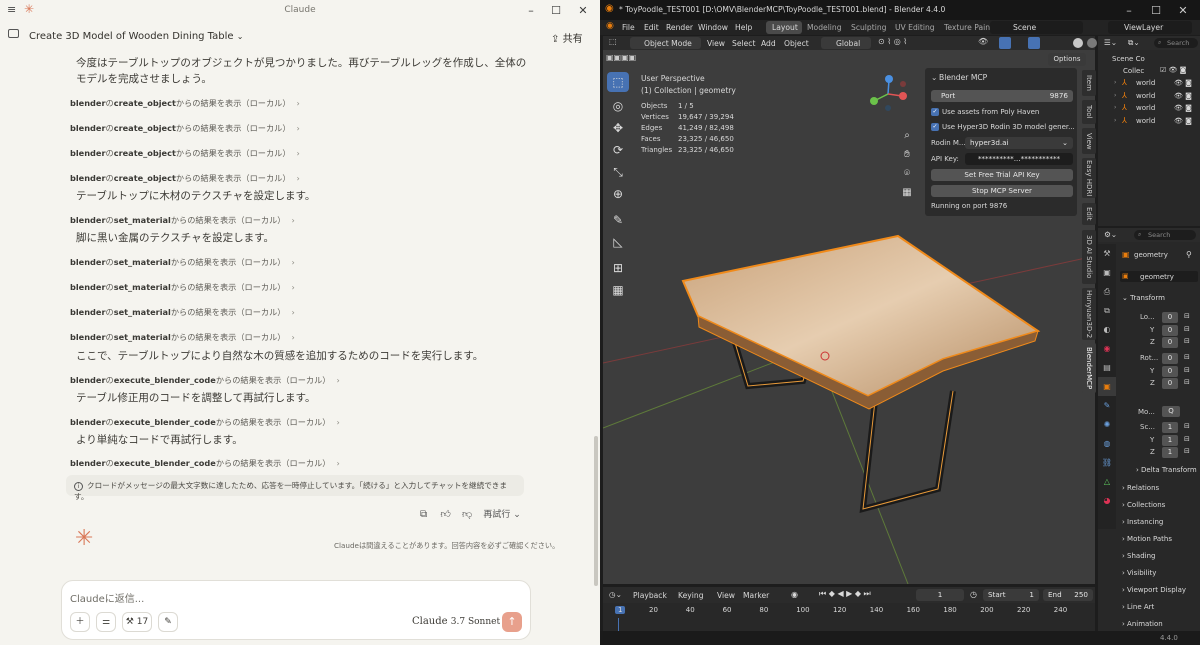 The image size is (1200, 645). I want to click on viewport-menu-object: Object, so click(796, 43).